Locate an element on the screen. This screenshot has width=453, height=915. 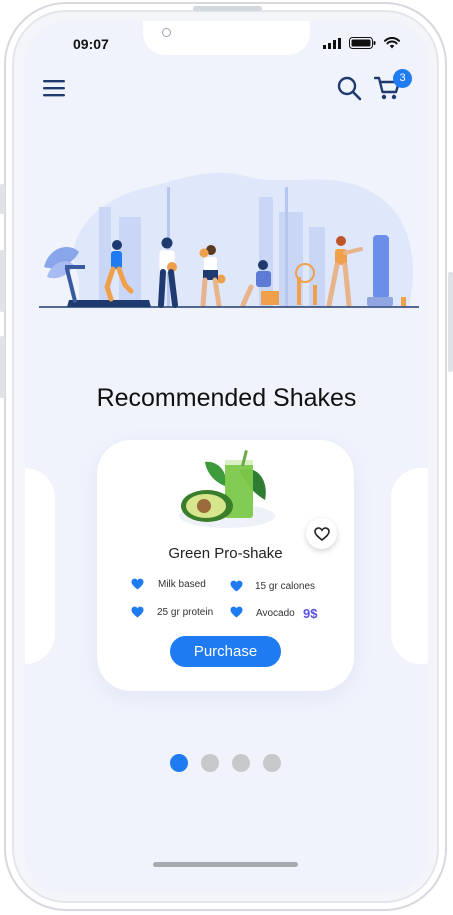
power-button is located at coordinates (450, 322).